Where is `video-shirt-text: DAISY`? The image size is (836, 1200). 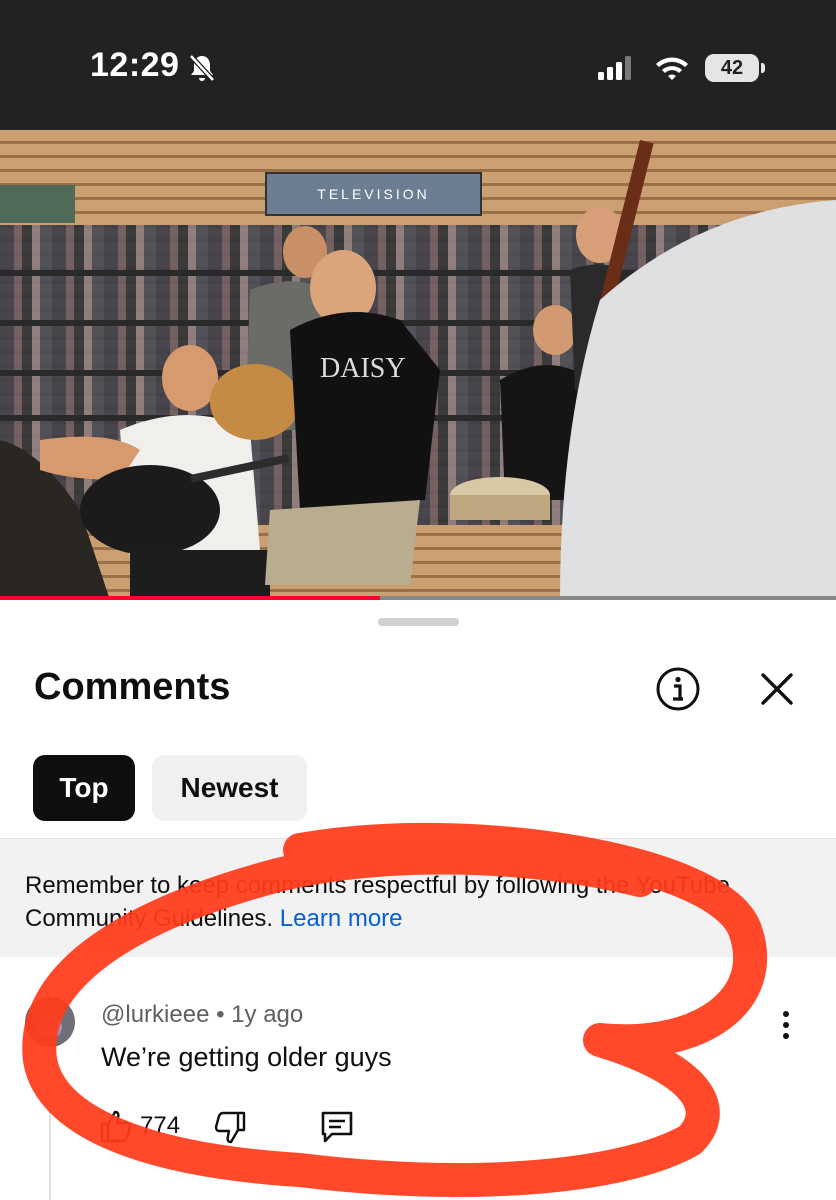
video-shirt-text: DAISY is located at coordinates (363, 368).